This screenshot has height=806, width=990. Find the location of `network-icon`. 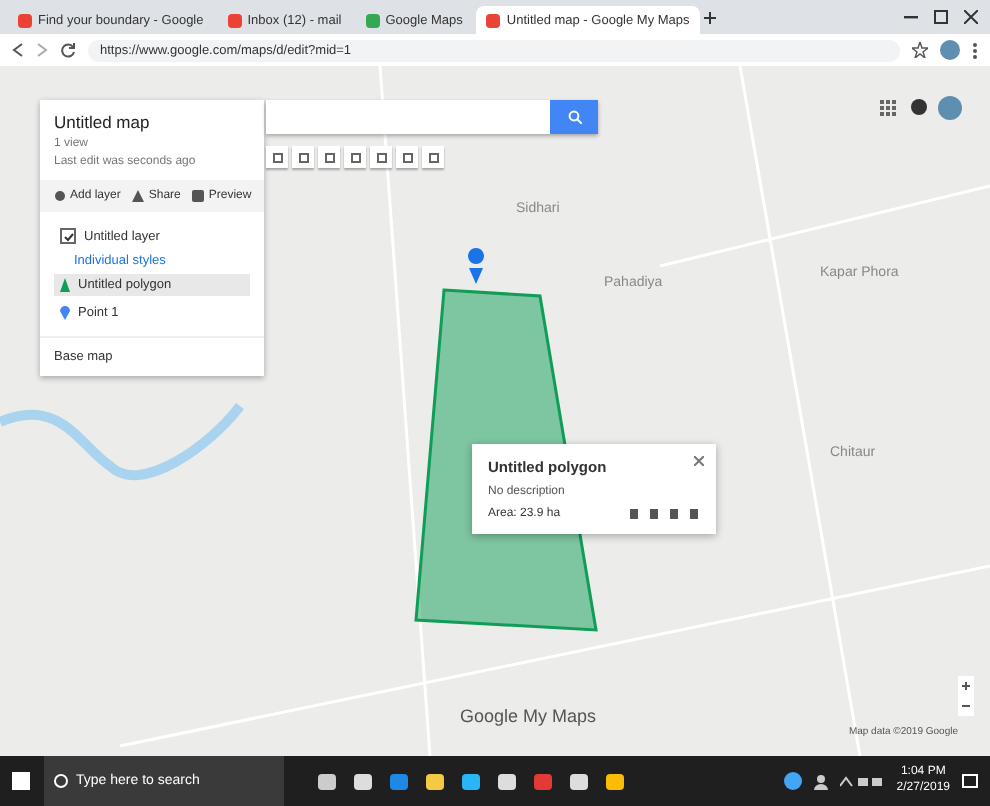

network-icon is located at coordinates (793, 781).